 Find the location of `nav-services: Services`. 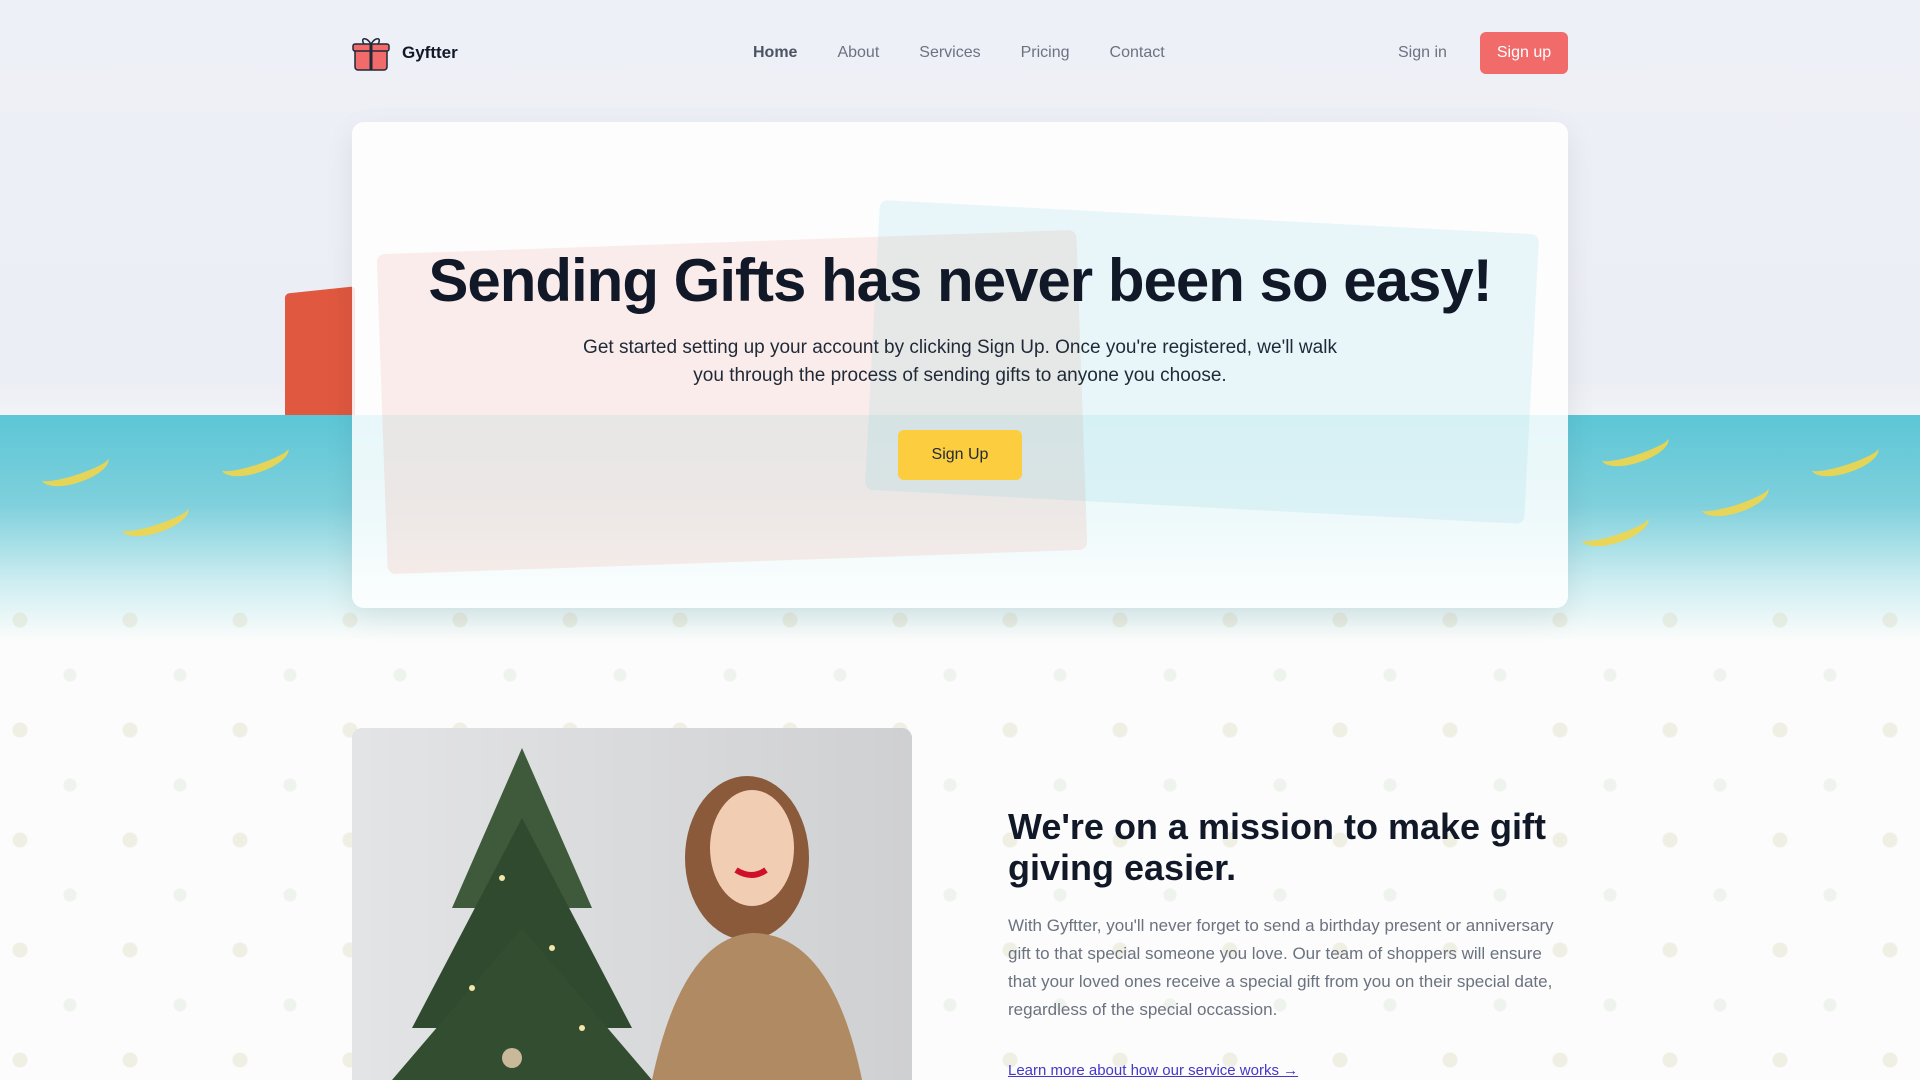

nav-services: Services is located at coordinates (949, 53).